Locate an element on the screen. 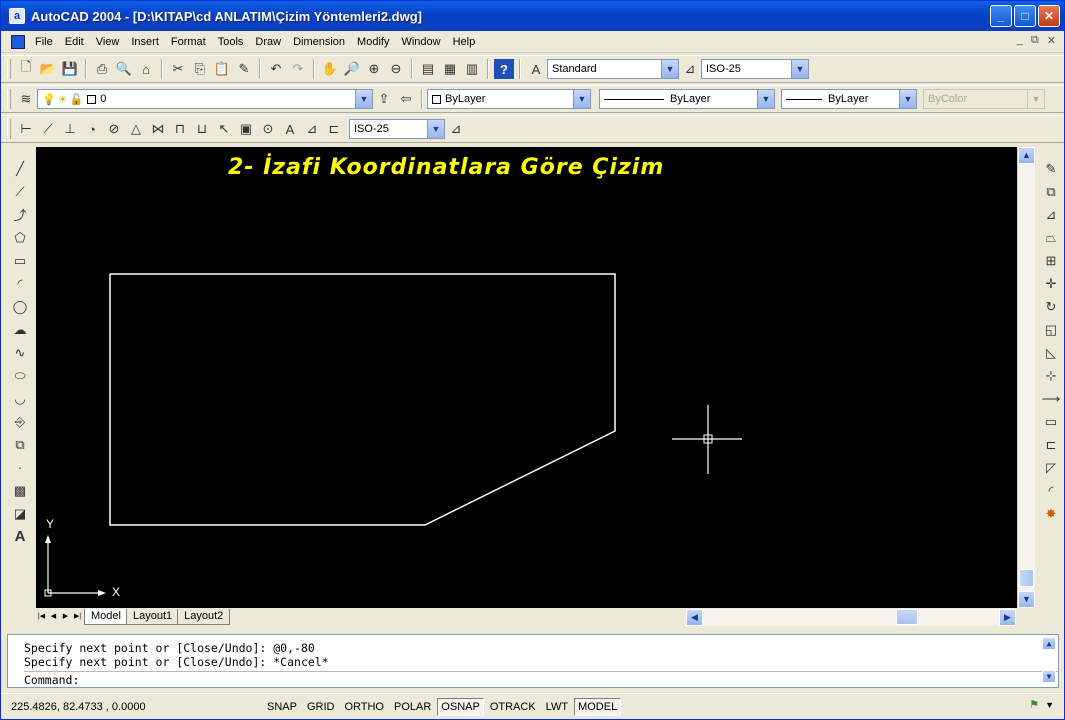 The width and height of the screenshot is (1065, 720). dimension-style-icon: ⊿ is located at coordinates (456, 129).